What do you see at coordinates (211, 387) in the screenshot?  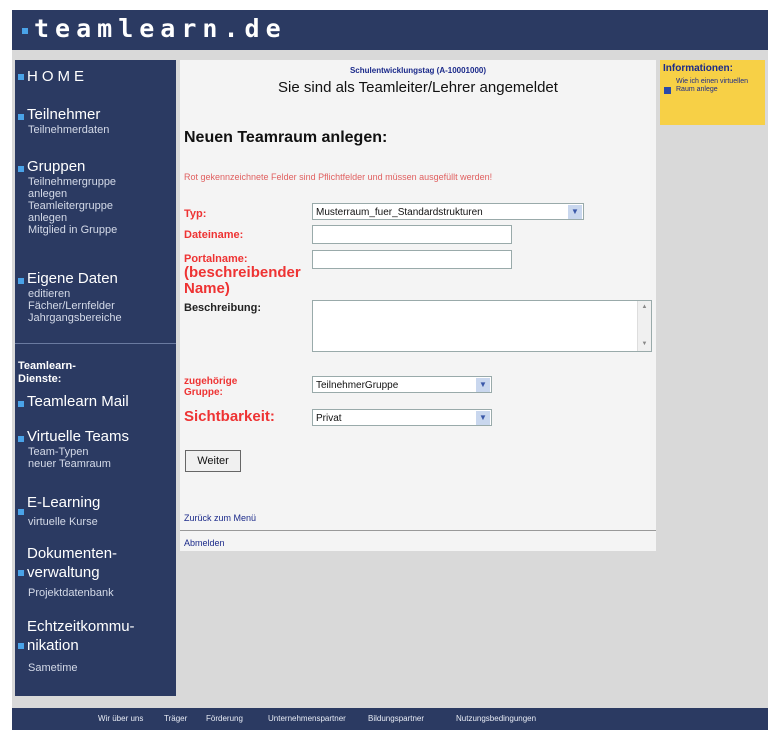 I see `label-gruppe: zugehörige Gruppe:` at bounding box center [211, 387].